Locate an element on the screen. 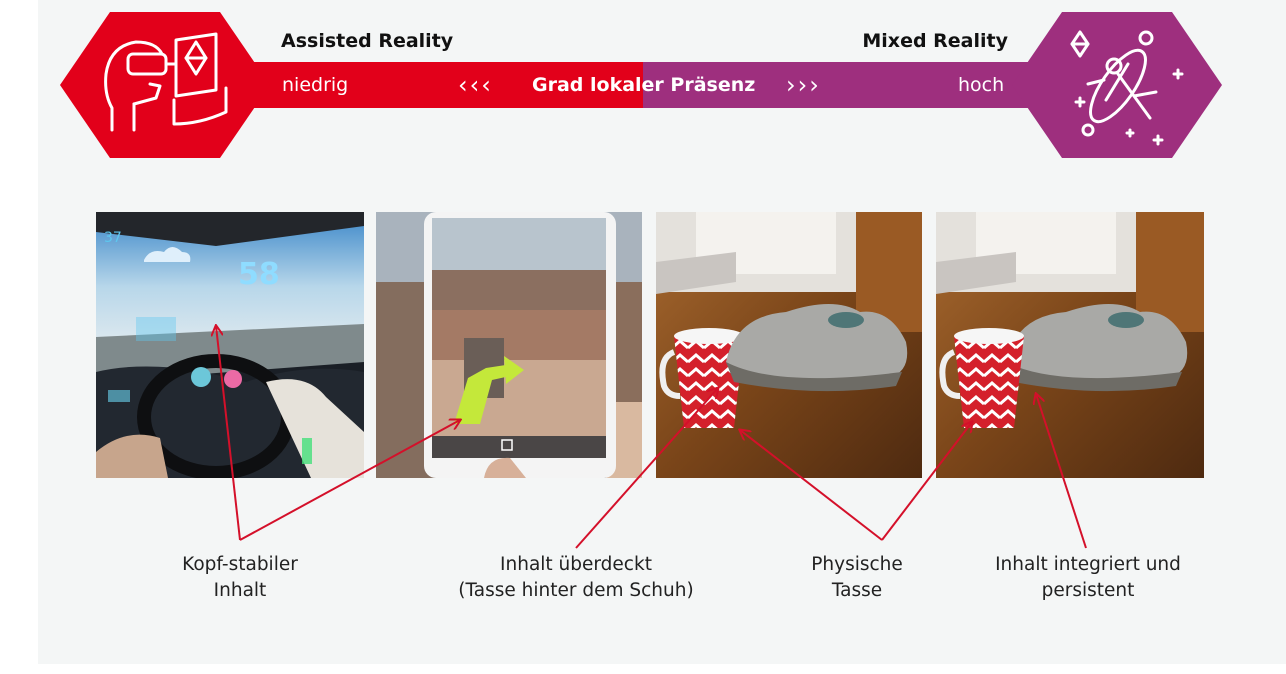  caption-content-integrated: Inhalt integriert und persistent is located at coordinates (1088, 578).